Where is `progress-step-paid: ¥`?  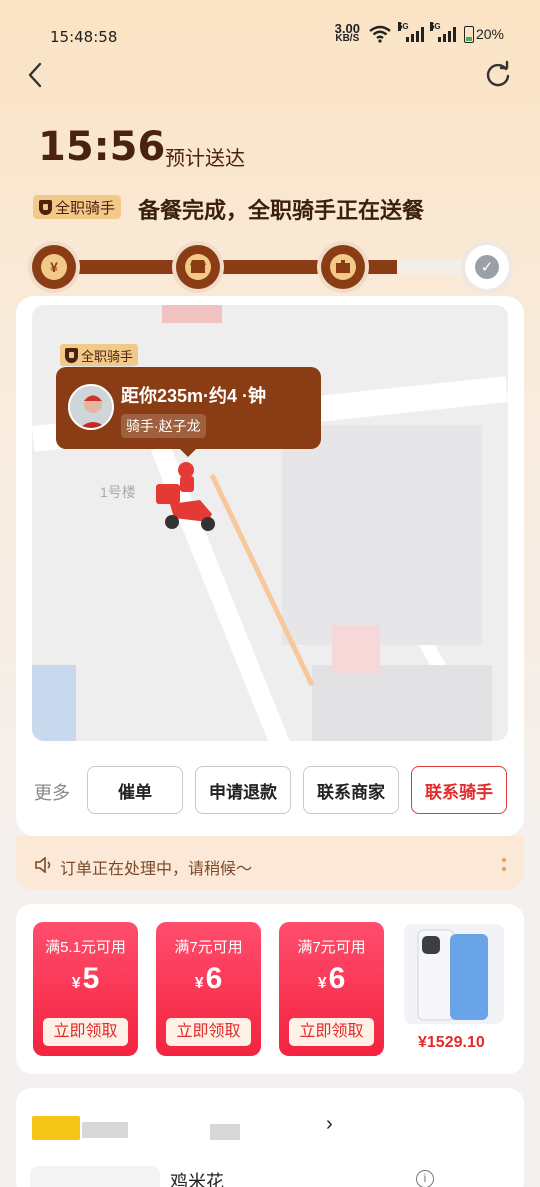 progress-step-paid: ¥ is located at coordinates (54, 267).